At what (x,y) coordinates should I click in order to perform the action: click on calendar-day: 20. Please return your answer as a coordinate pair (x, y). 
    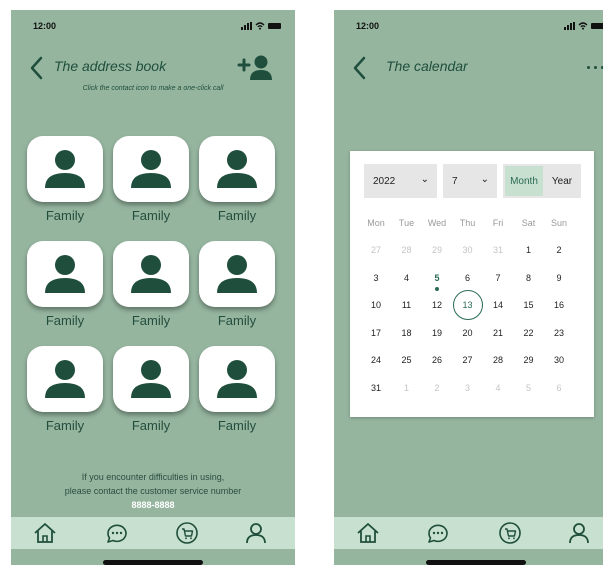
    Looking at the image, I should click on (468, 333).